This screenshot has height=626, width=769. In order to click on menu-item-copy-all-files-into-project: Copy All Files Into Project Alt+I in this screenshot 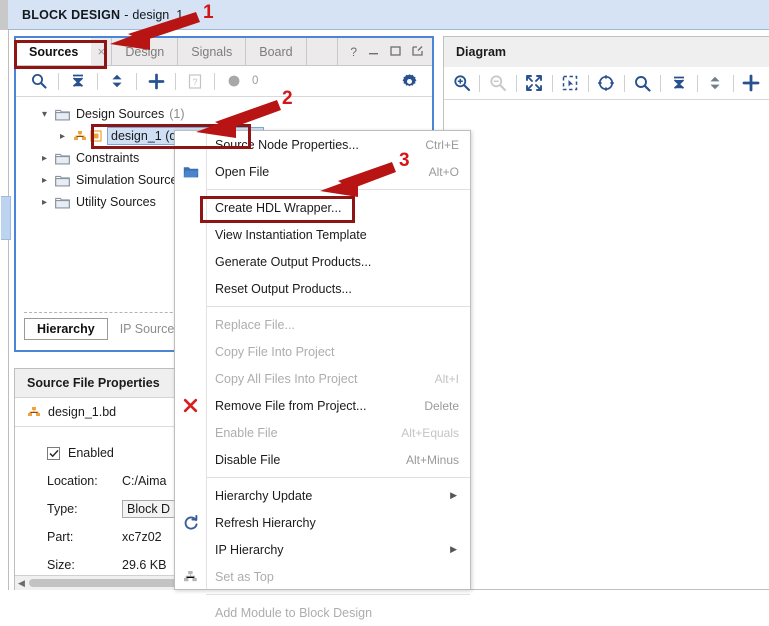, I will do `click(322, 378)`.